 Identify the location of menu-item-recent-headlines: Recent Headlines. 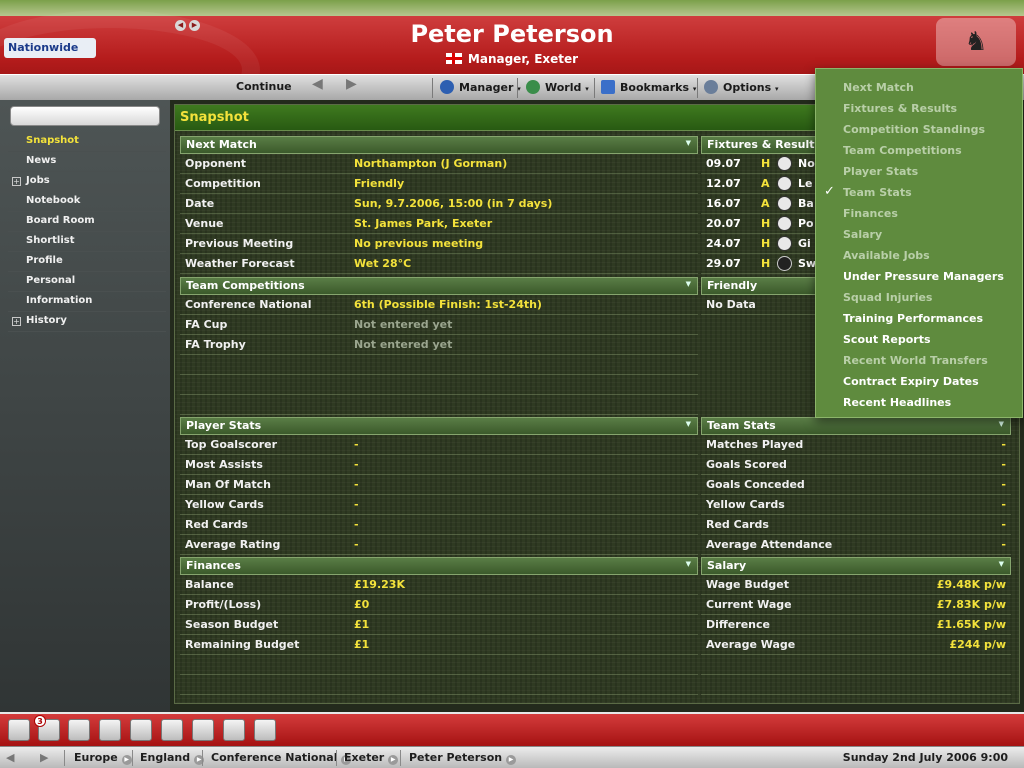
(919, 402).